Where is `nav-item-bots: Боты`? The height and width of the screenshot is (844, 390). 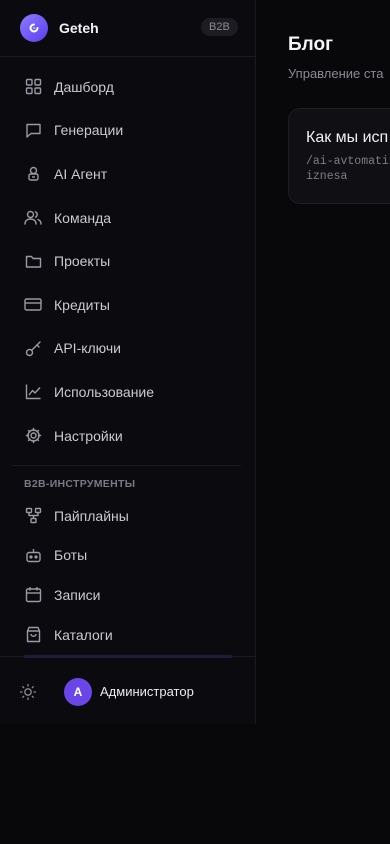
nav-item-bots: Боты is located at coordinates (127, 556).